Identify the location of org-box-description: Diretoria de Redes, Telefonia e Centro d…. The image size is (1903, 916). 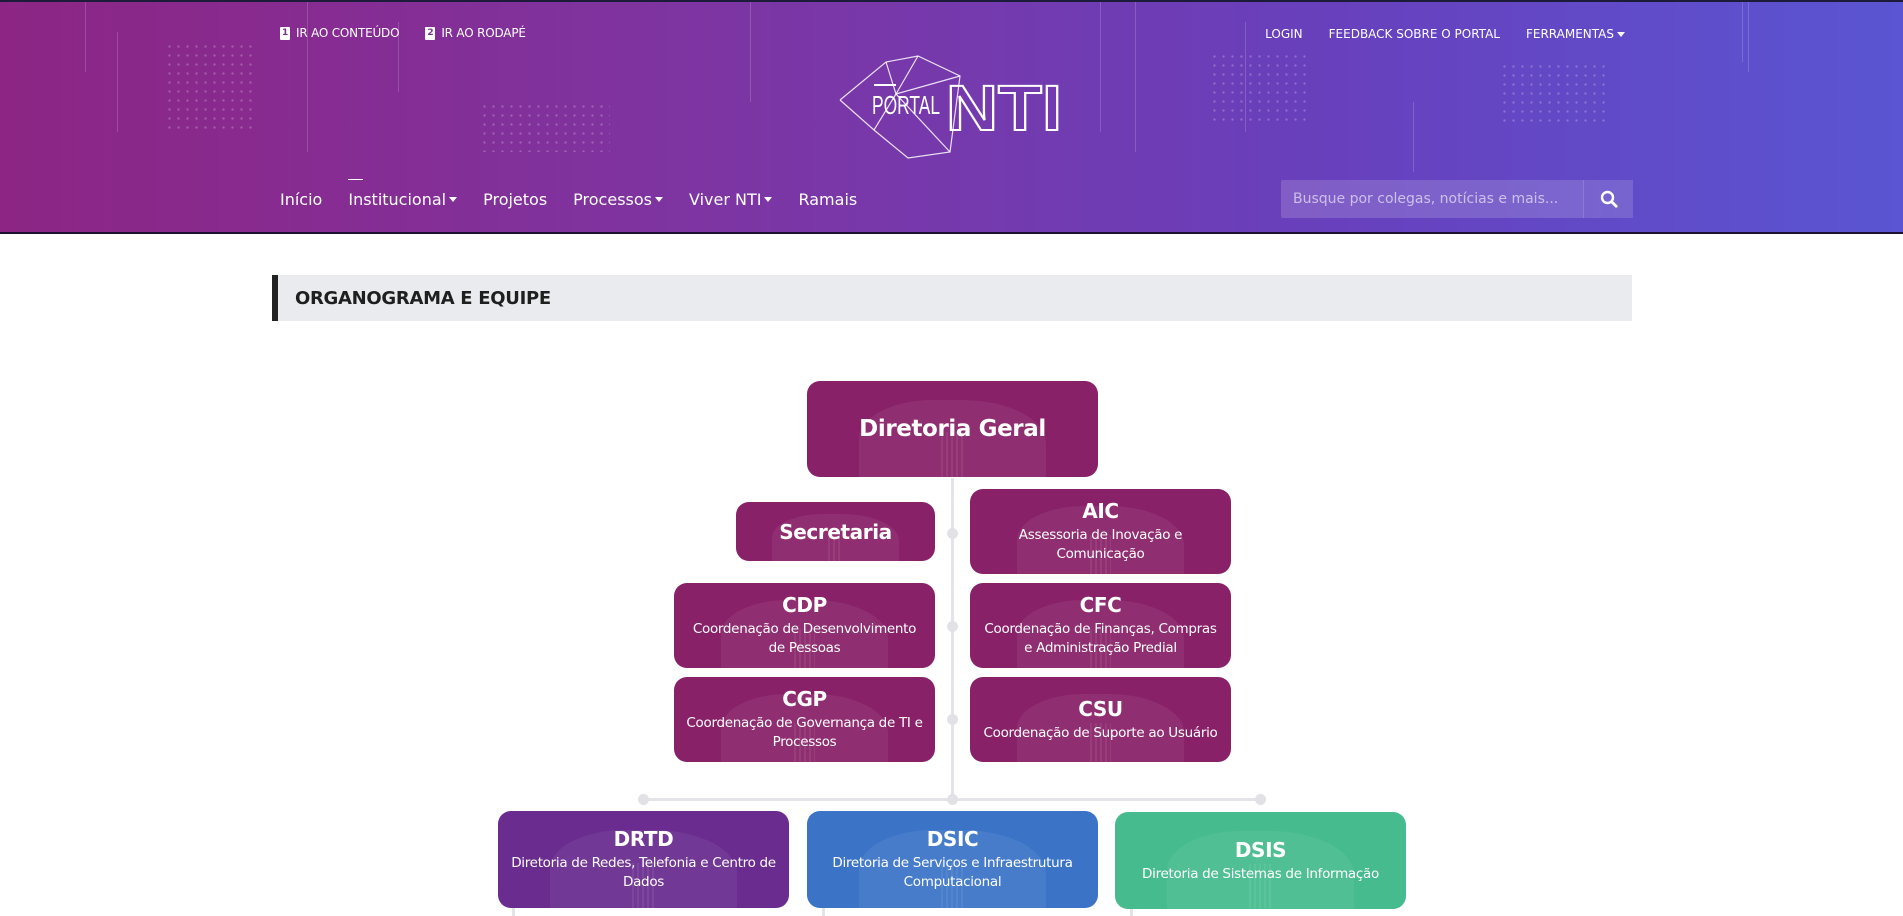
(643, 872).